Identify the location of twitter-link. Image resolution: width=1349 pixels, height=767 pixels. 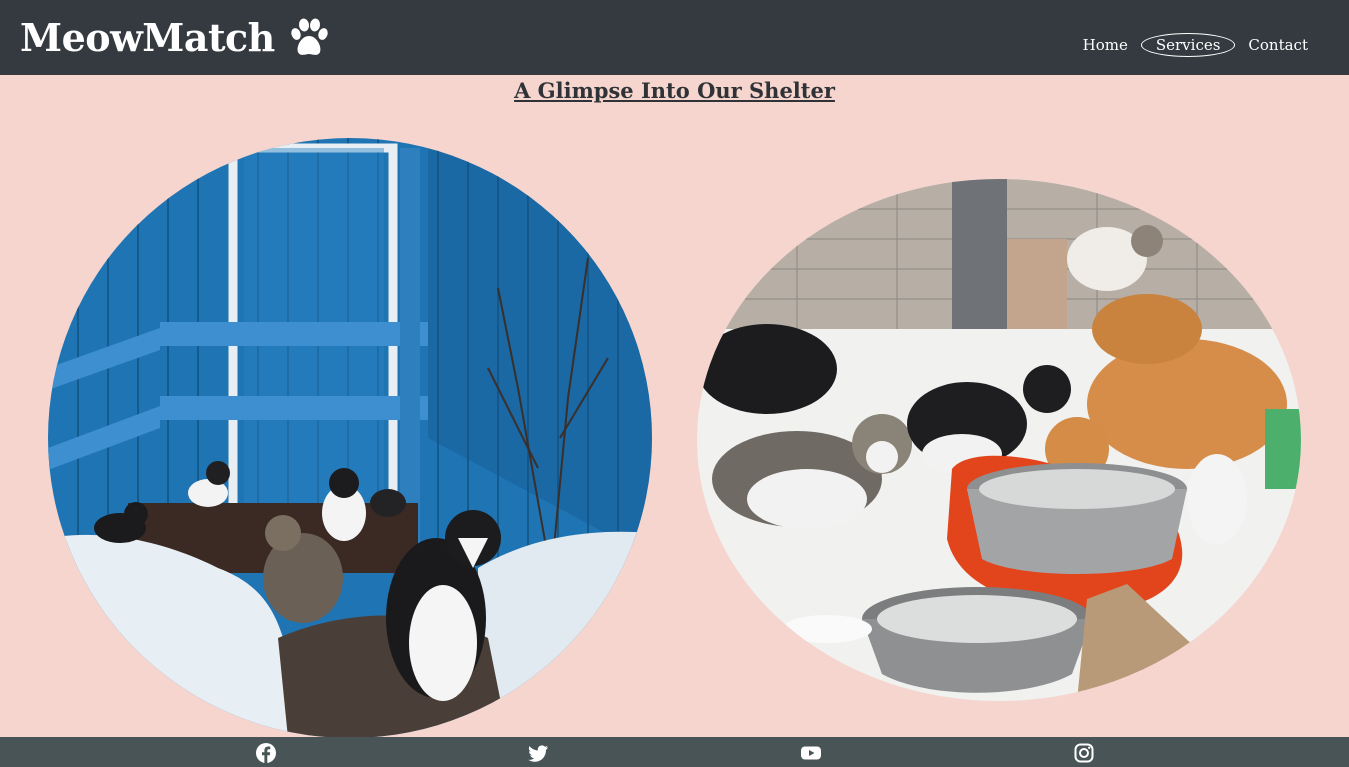
(538, 753).